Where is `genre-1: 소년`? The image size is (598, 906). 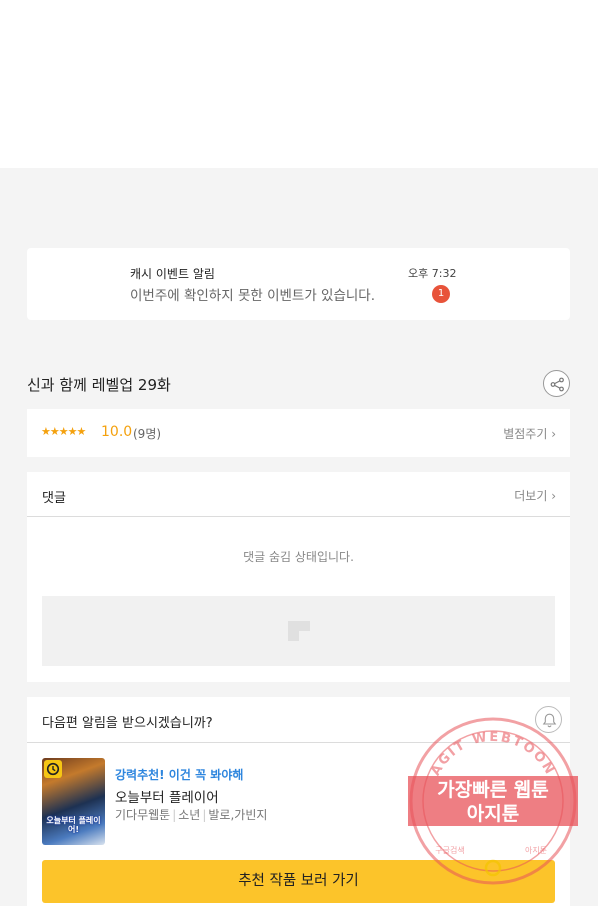
genre-1: 소년 is located at coordinates (189, 815).